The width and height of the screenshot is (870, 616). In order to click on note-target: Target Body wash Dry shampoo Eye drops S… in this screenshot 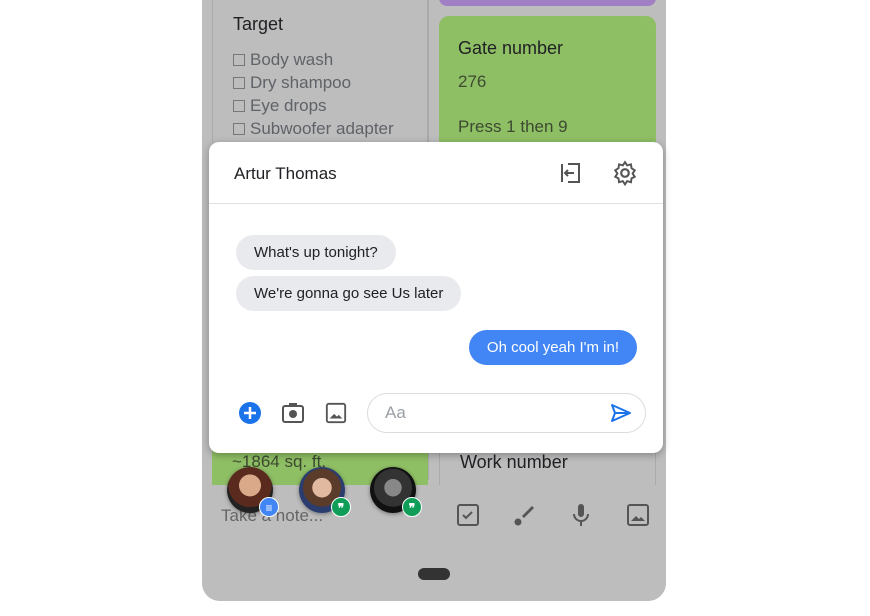, I will do `click(320, 75)`.